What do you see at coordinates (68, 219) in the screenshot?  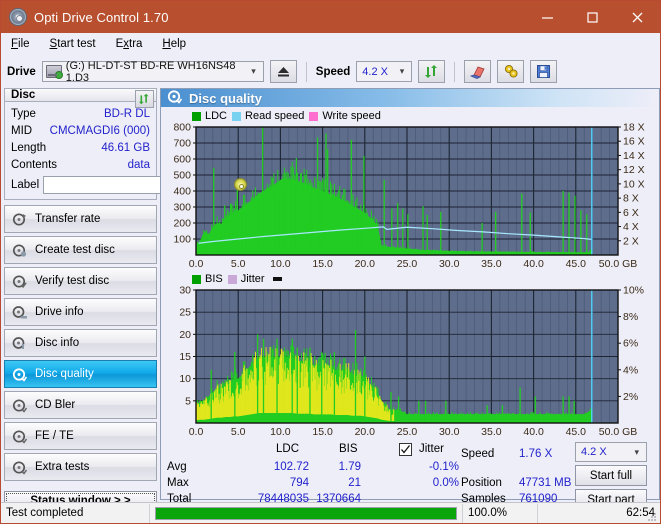 I see `sidebar-item-label: Transfer rate` at bounding box center [68, 219].